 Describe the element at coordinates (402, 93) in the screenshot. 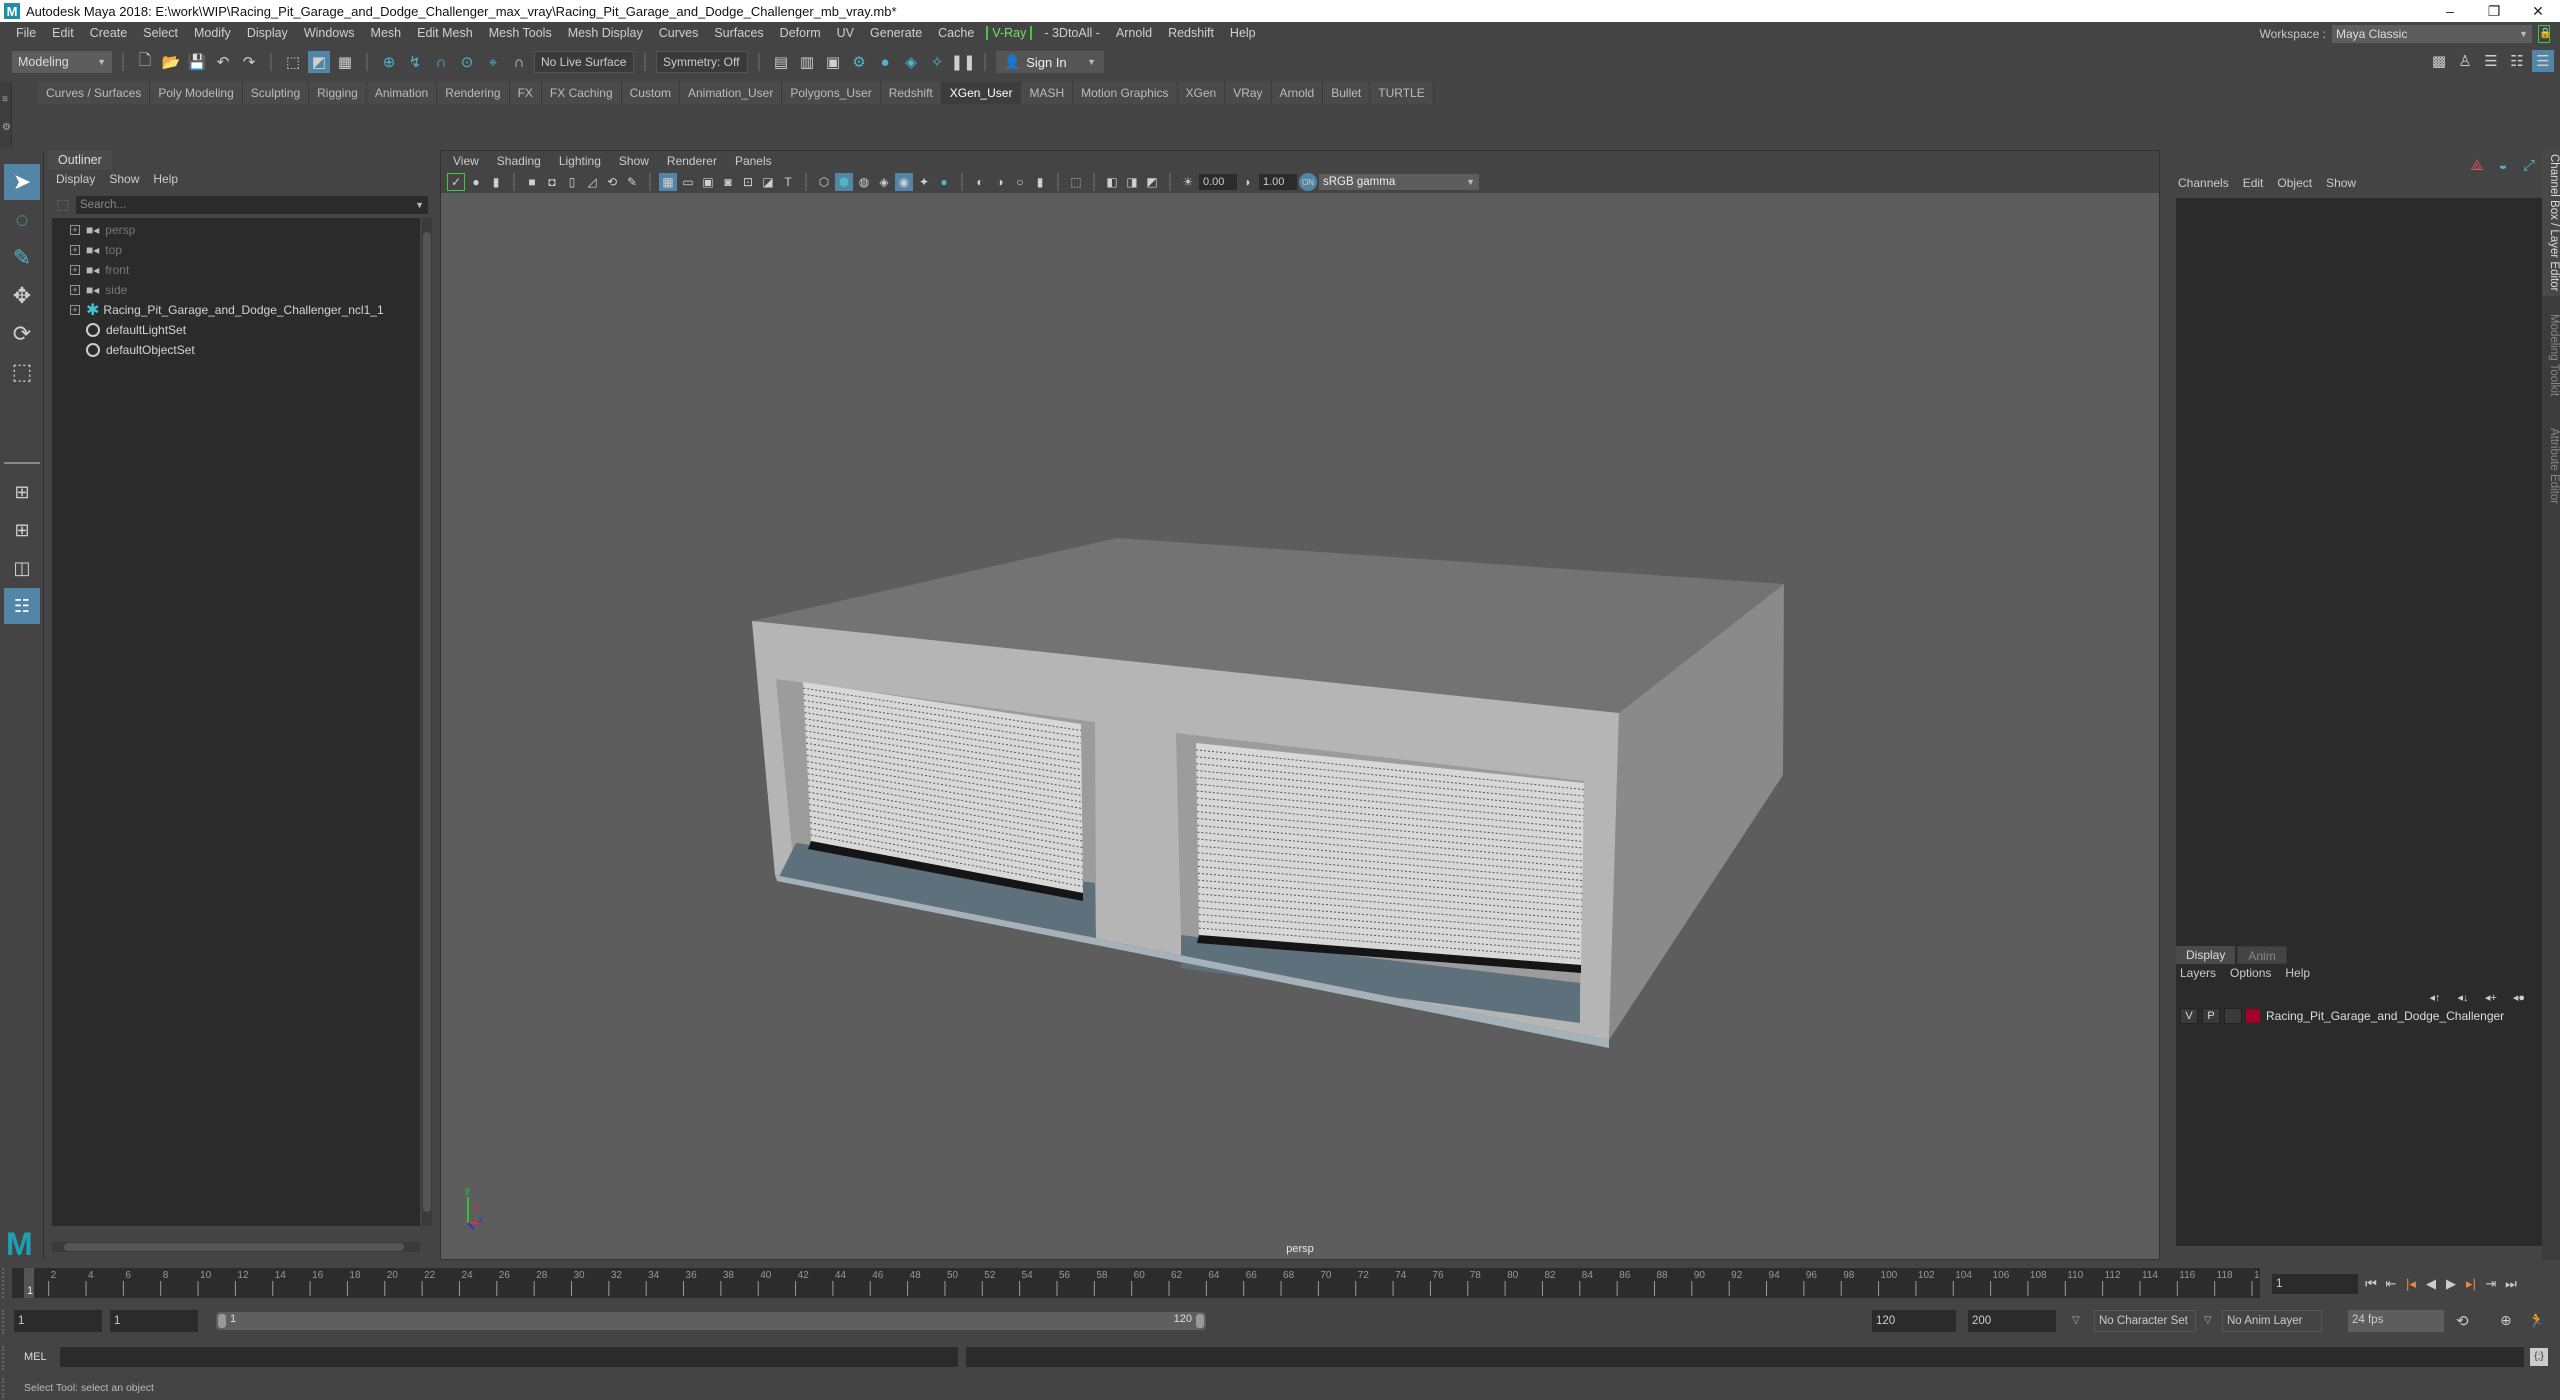

I see `shelf-tab-animation: Animation` at that location.